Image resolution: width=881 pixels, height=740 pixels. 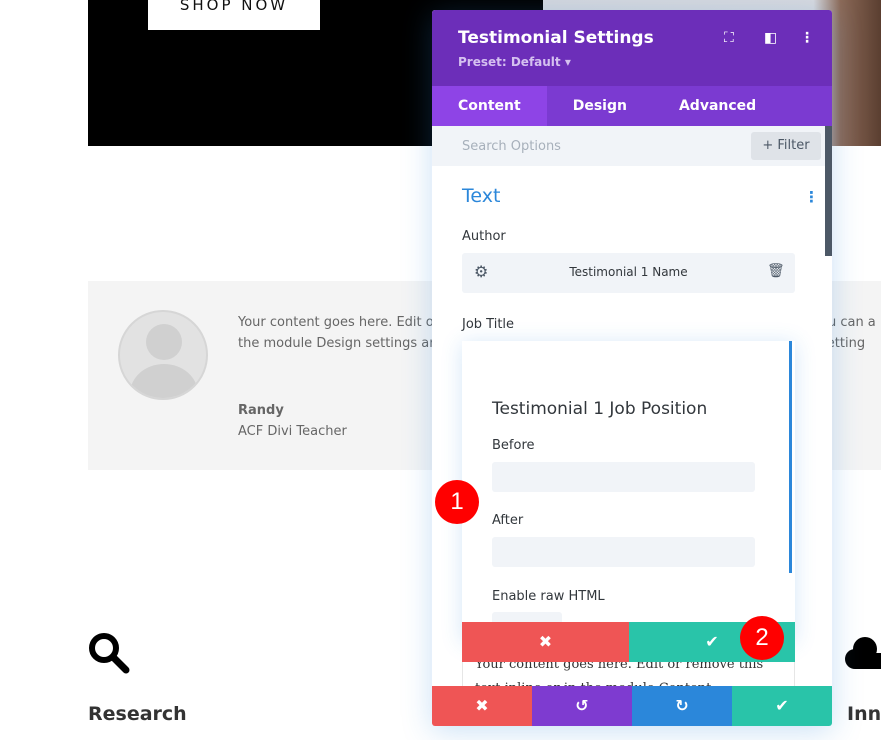 What do you see at coordinates (513, 445) in the screenshot?
I see `before-label: Before` at bounding box center [513, 445].